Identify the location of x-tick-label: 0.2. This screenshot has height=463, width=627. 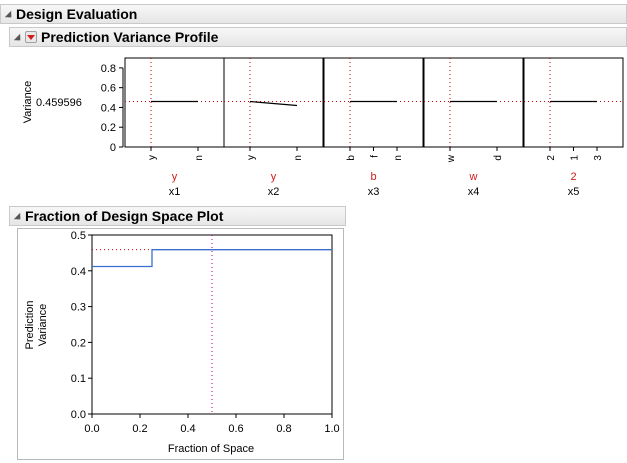
(139, 429).